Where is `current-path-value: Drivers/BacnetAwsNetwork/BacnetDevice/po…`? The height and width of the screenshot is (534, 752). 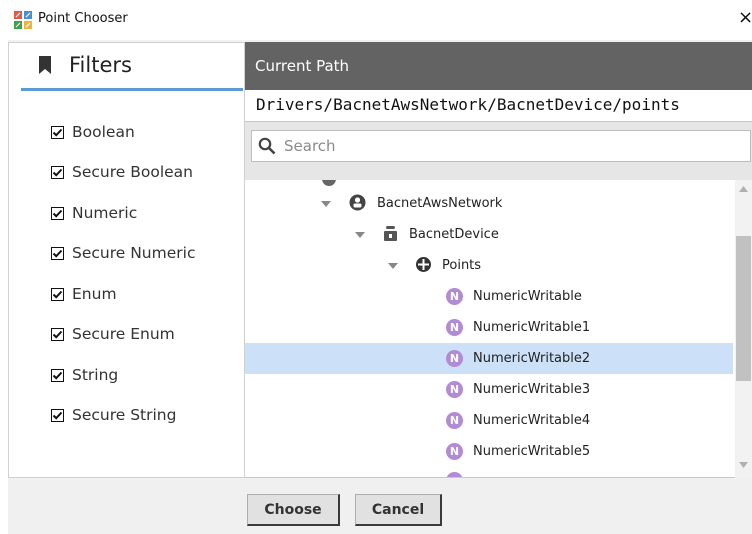 current-path-value: Drivers/BacnetAwsNetwork/BacnetDevice/po… is located at coordinates (468, 104).